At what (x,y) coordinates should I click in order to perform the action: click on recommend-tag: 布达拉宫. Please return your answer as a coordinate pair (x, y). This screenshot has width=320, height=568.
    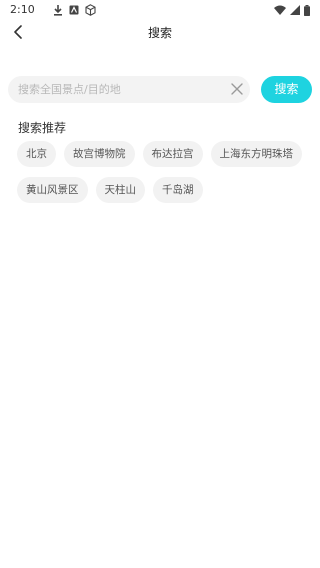
    Looking at the image, I should click on (172, 154).